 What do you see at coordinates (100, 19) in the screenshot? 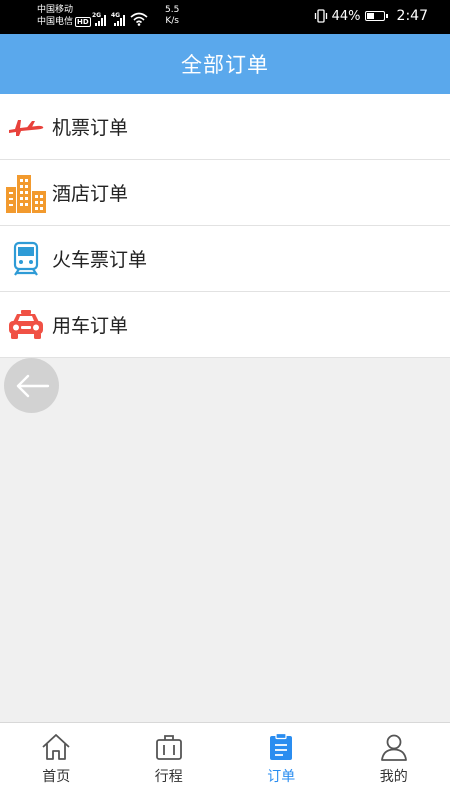
I see `signal-1-icon: 2G` at bounding box center [100, 19].